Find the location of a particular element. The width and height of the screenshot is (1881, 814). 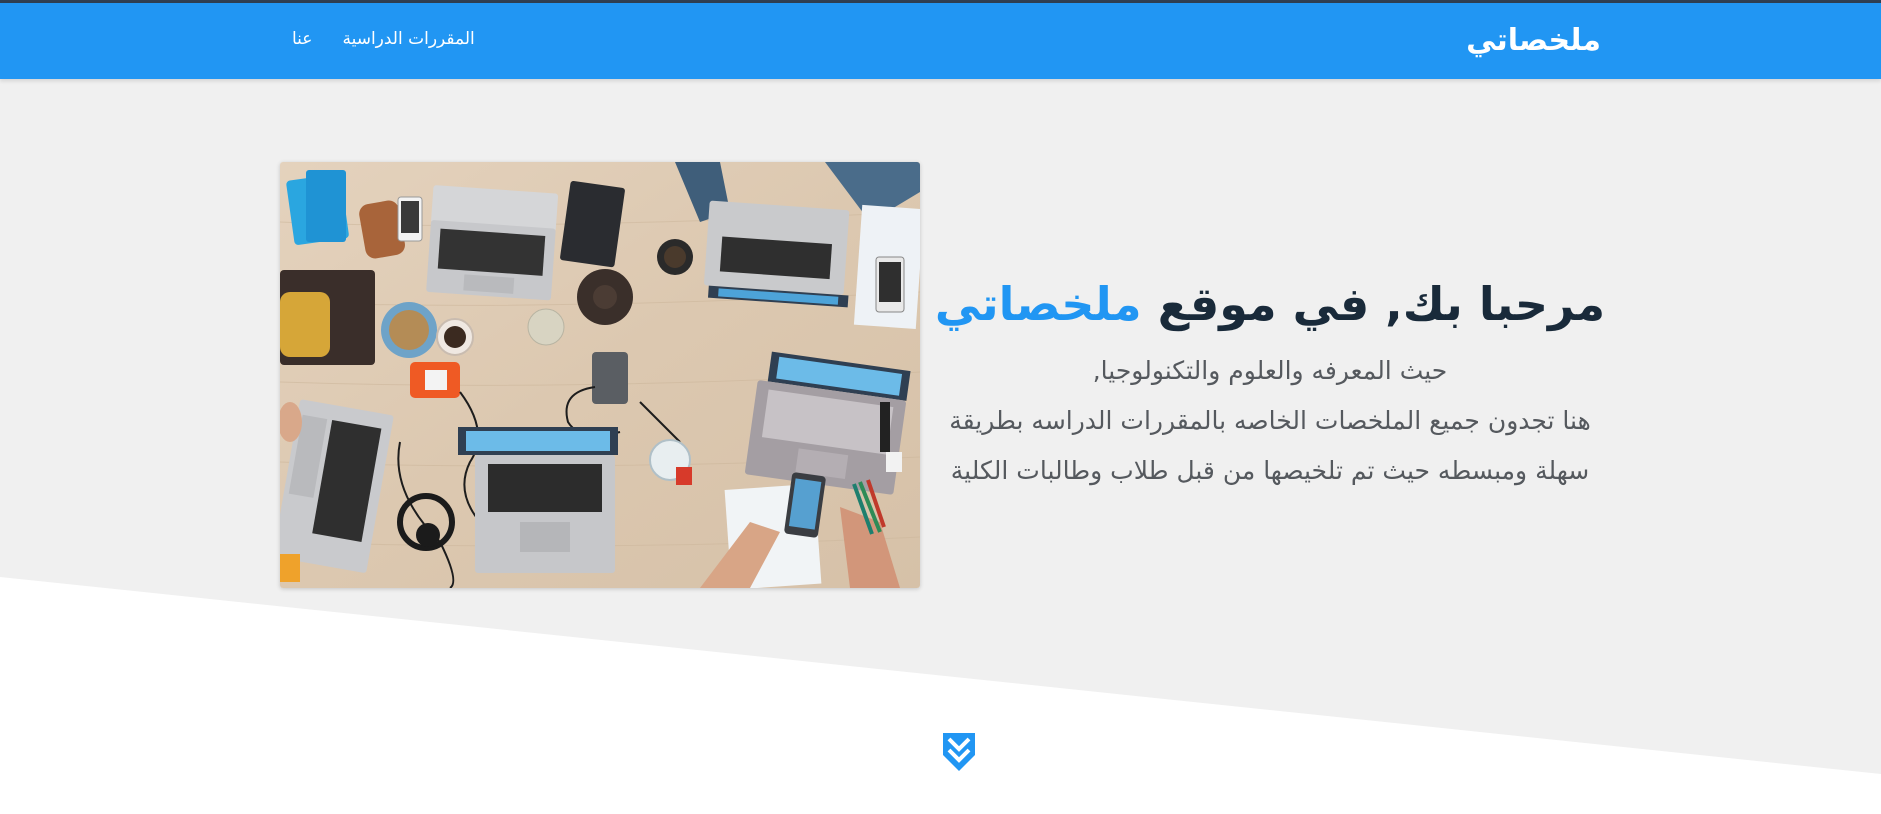

nav-link-about: عنا is located at coordinates (302, 39).